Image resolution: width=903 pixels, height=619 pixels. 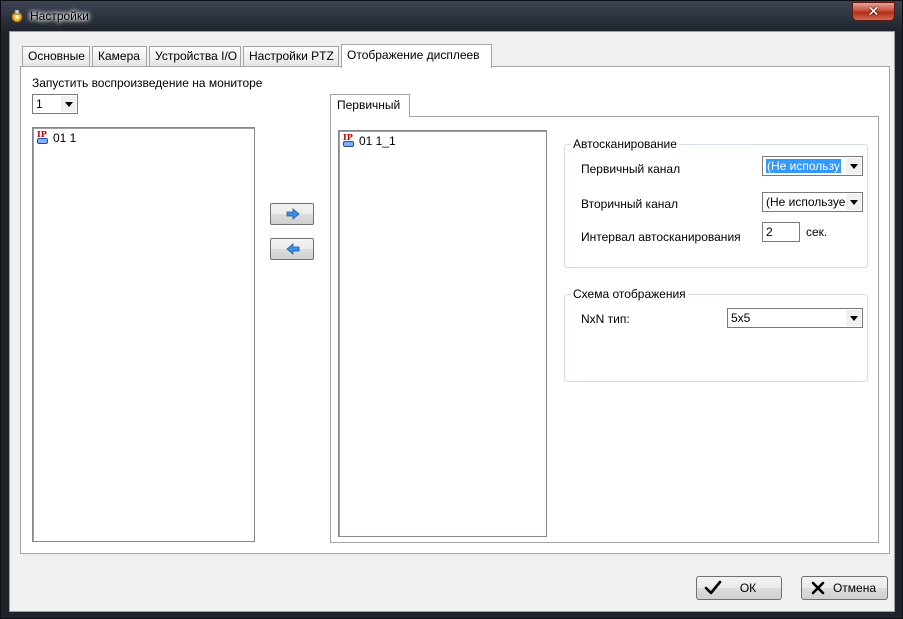 I want to click on tab-general: Основные, so click(x=56, y=56).